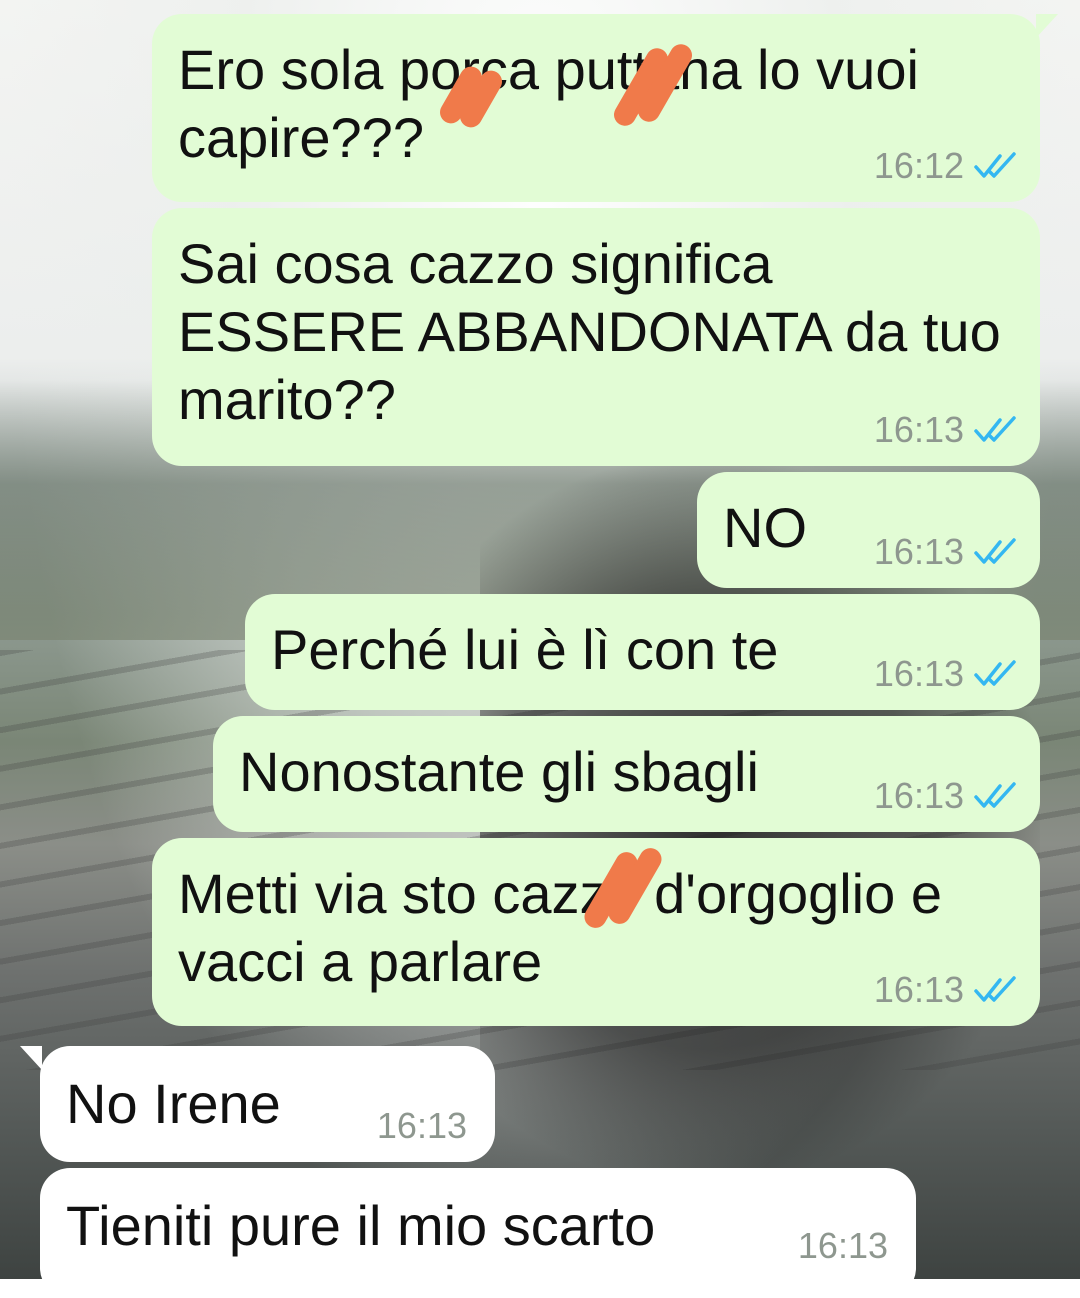 The height and width of the screenshot is (1298, 1080). I want to click on message-text: NO, so click(765, 527).